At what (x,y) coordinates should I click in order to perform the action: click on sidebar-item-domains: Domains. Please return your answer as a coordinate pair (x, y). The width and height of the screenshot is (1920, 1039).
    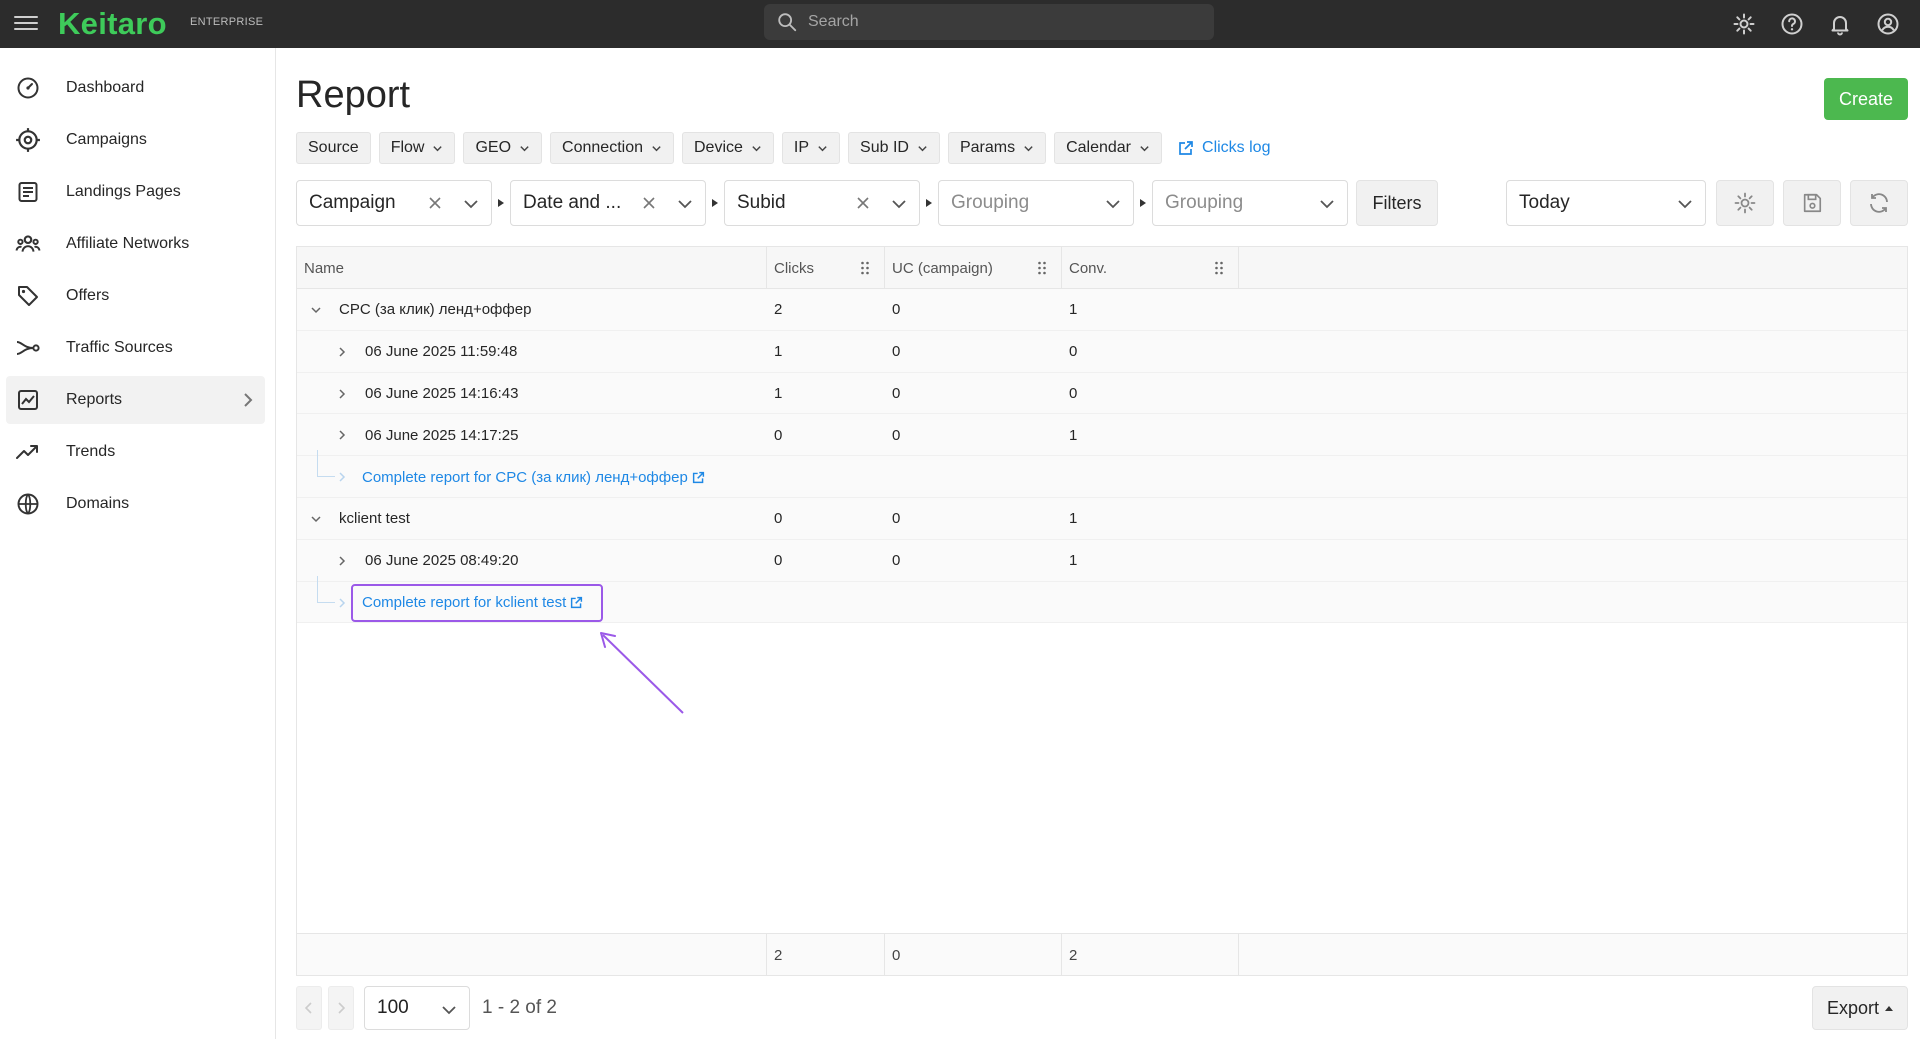
    Looking at the image, I should click on (135, 504).